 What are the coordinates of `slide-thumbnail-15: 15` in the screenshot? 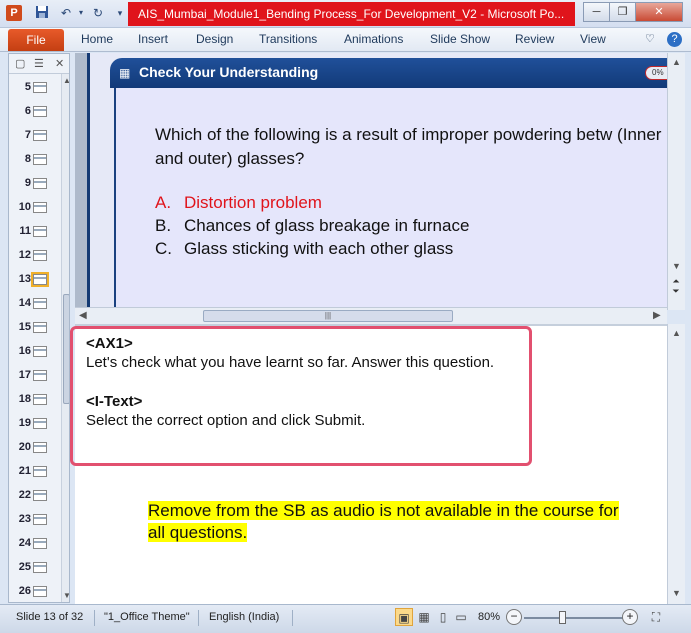 It's located at (35, 328).